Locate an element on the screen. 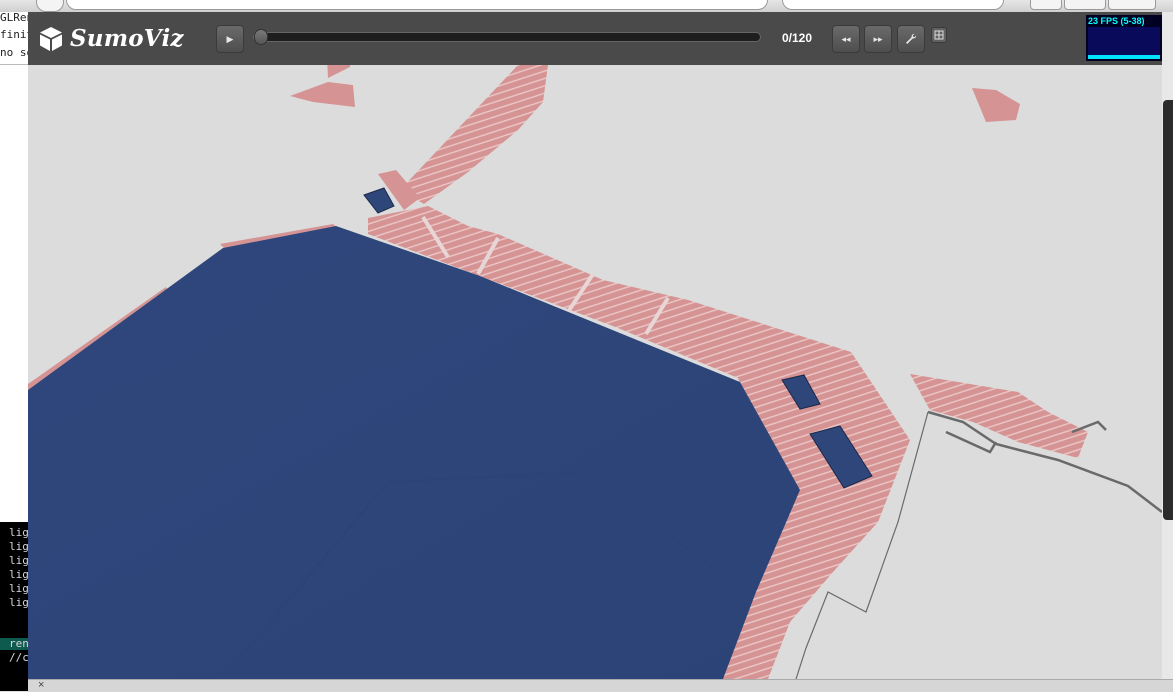 This screenshot has height=692, width=1173. sumoviz-toolbar: SumoViz ▶ 0/120 ◂◂ ▸▸ 23 FPS (5-38) is located at coordinates (595, 38).